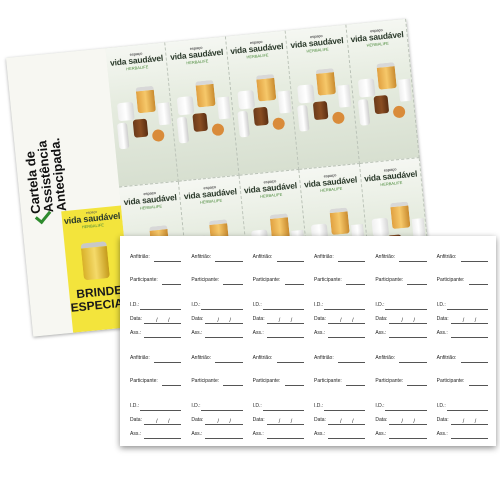  What do you see at coordinates (125, 111) in the screenshot?
I see `shake-tub-image` at bounding box center [125, 111].